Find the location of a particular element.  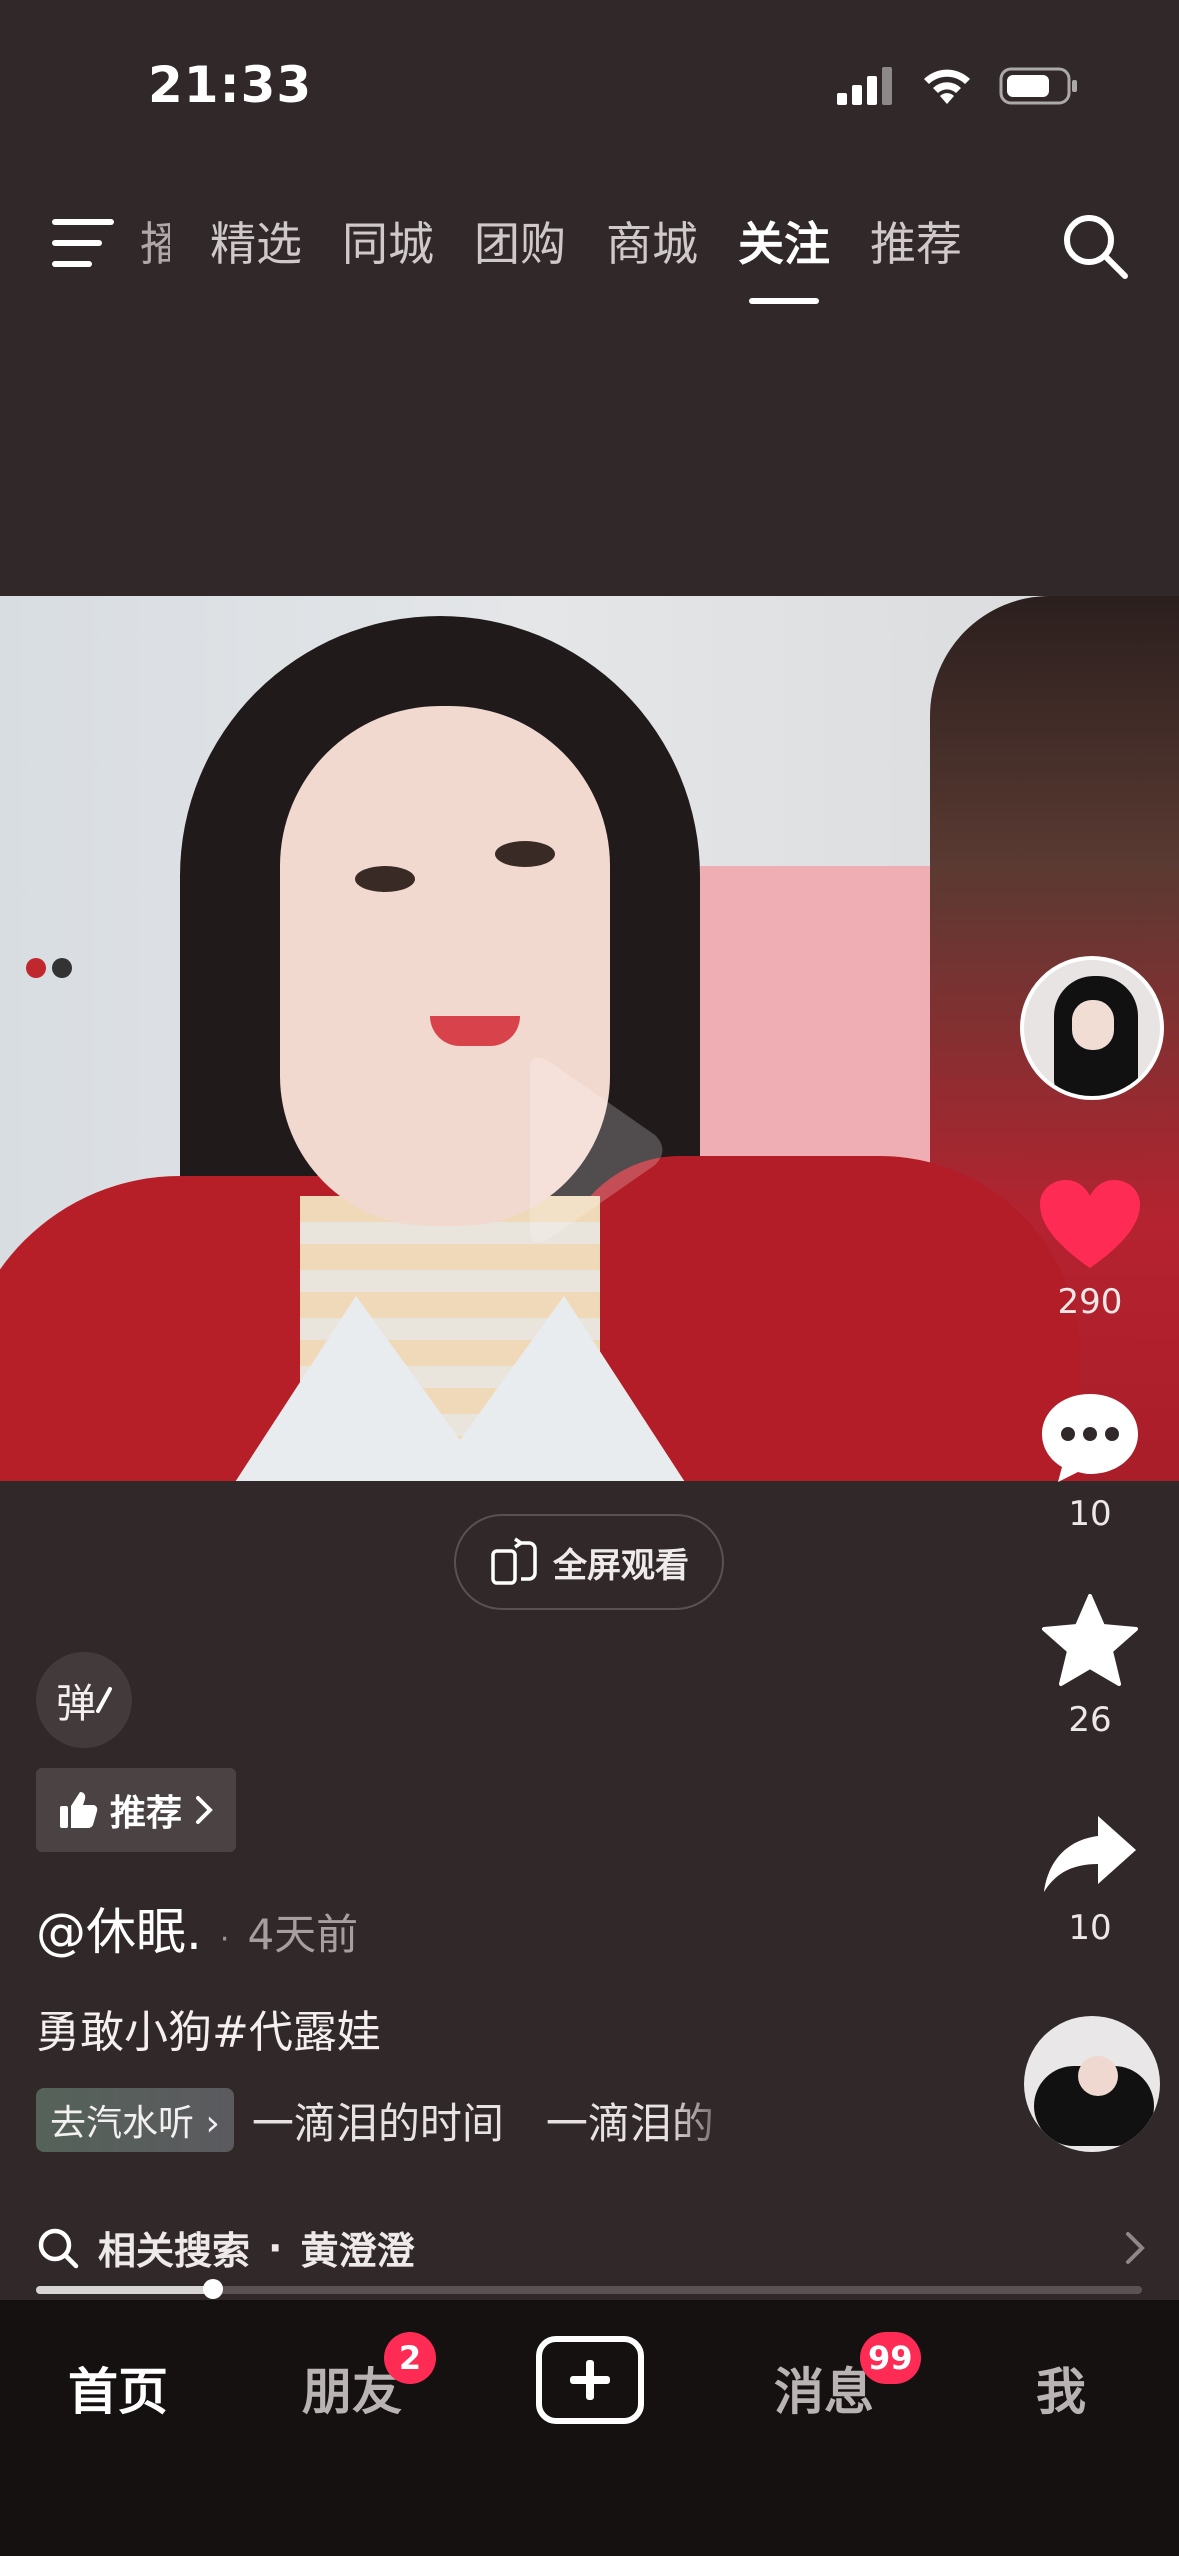

tab-nearby: 同城 is located at coordinates (388, 241).